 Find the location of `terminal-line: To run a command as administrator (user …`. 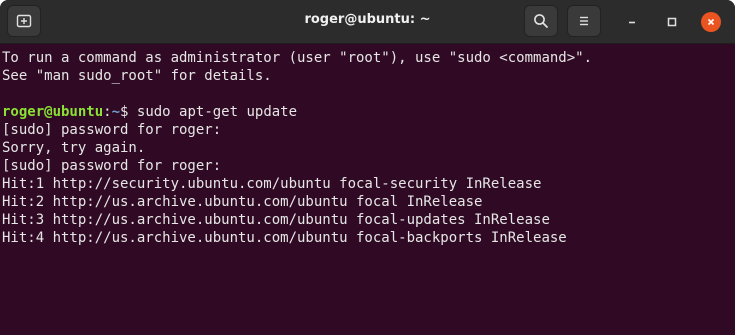

terminal-line: To run a command as administrator (user … is located at coordinates (297, 58).